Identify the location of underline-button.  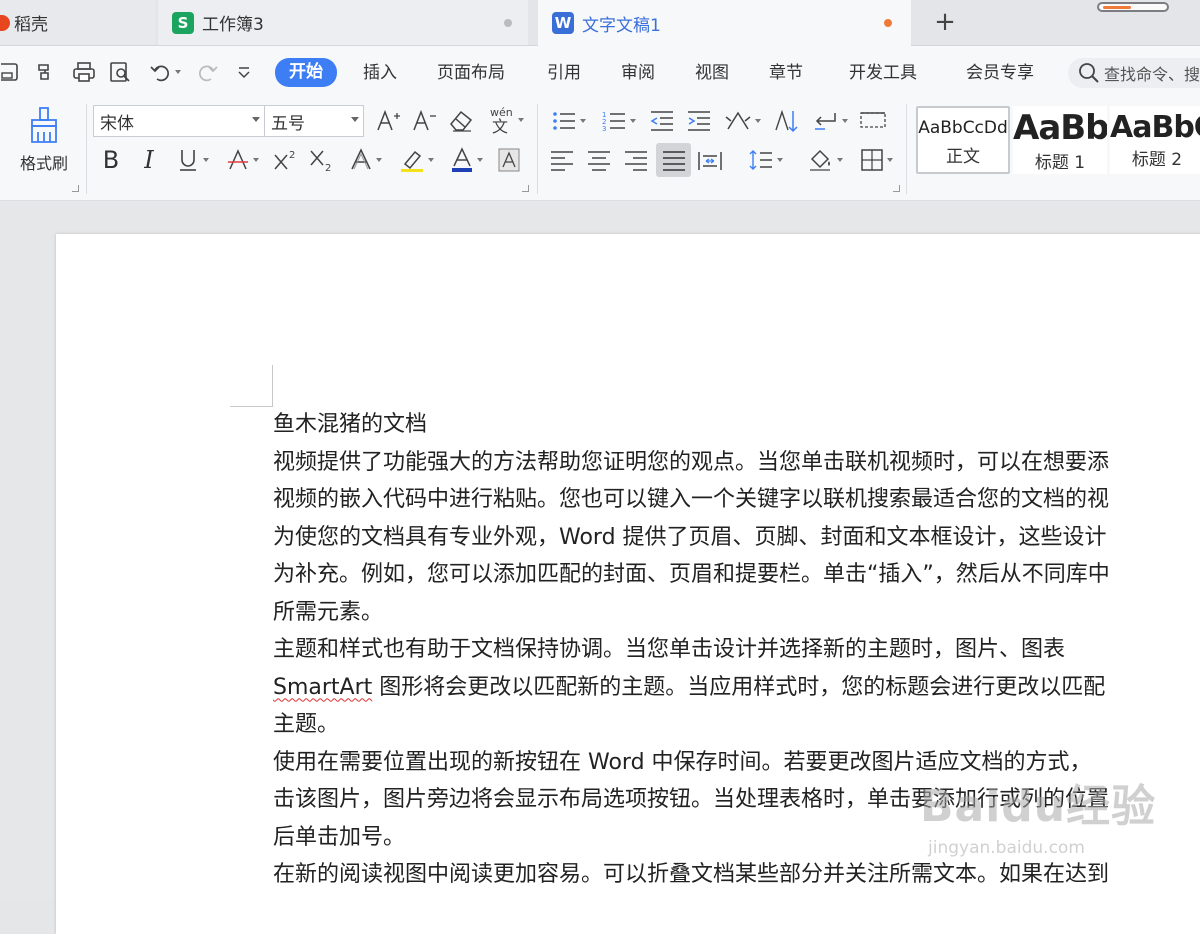
(192, 160).